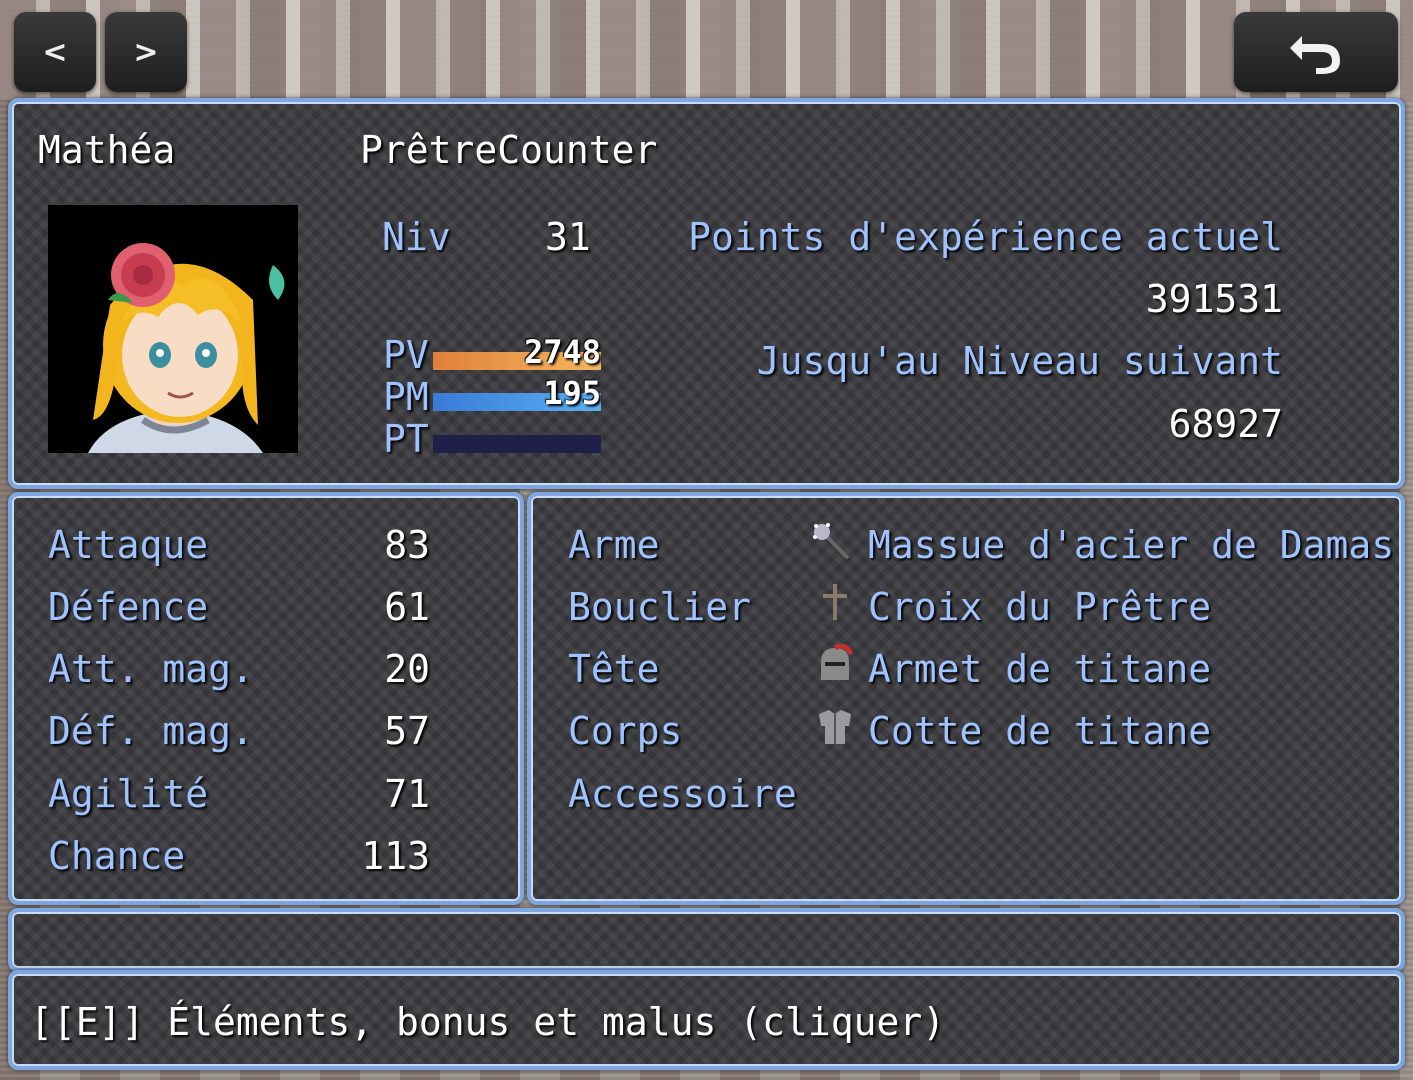 This screenshot has height=1080, width=1413. I want to click on mp-label: PM, so click(406, 397).